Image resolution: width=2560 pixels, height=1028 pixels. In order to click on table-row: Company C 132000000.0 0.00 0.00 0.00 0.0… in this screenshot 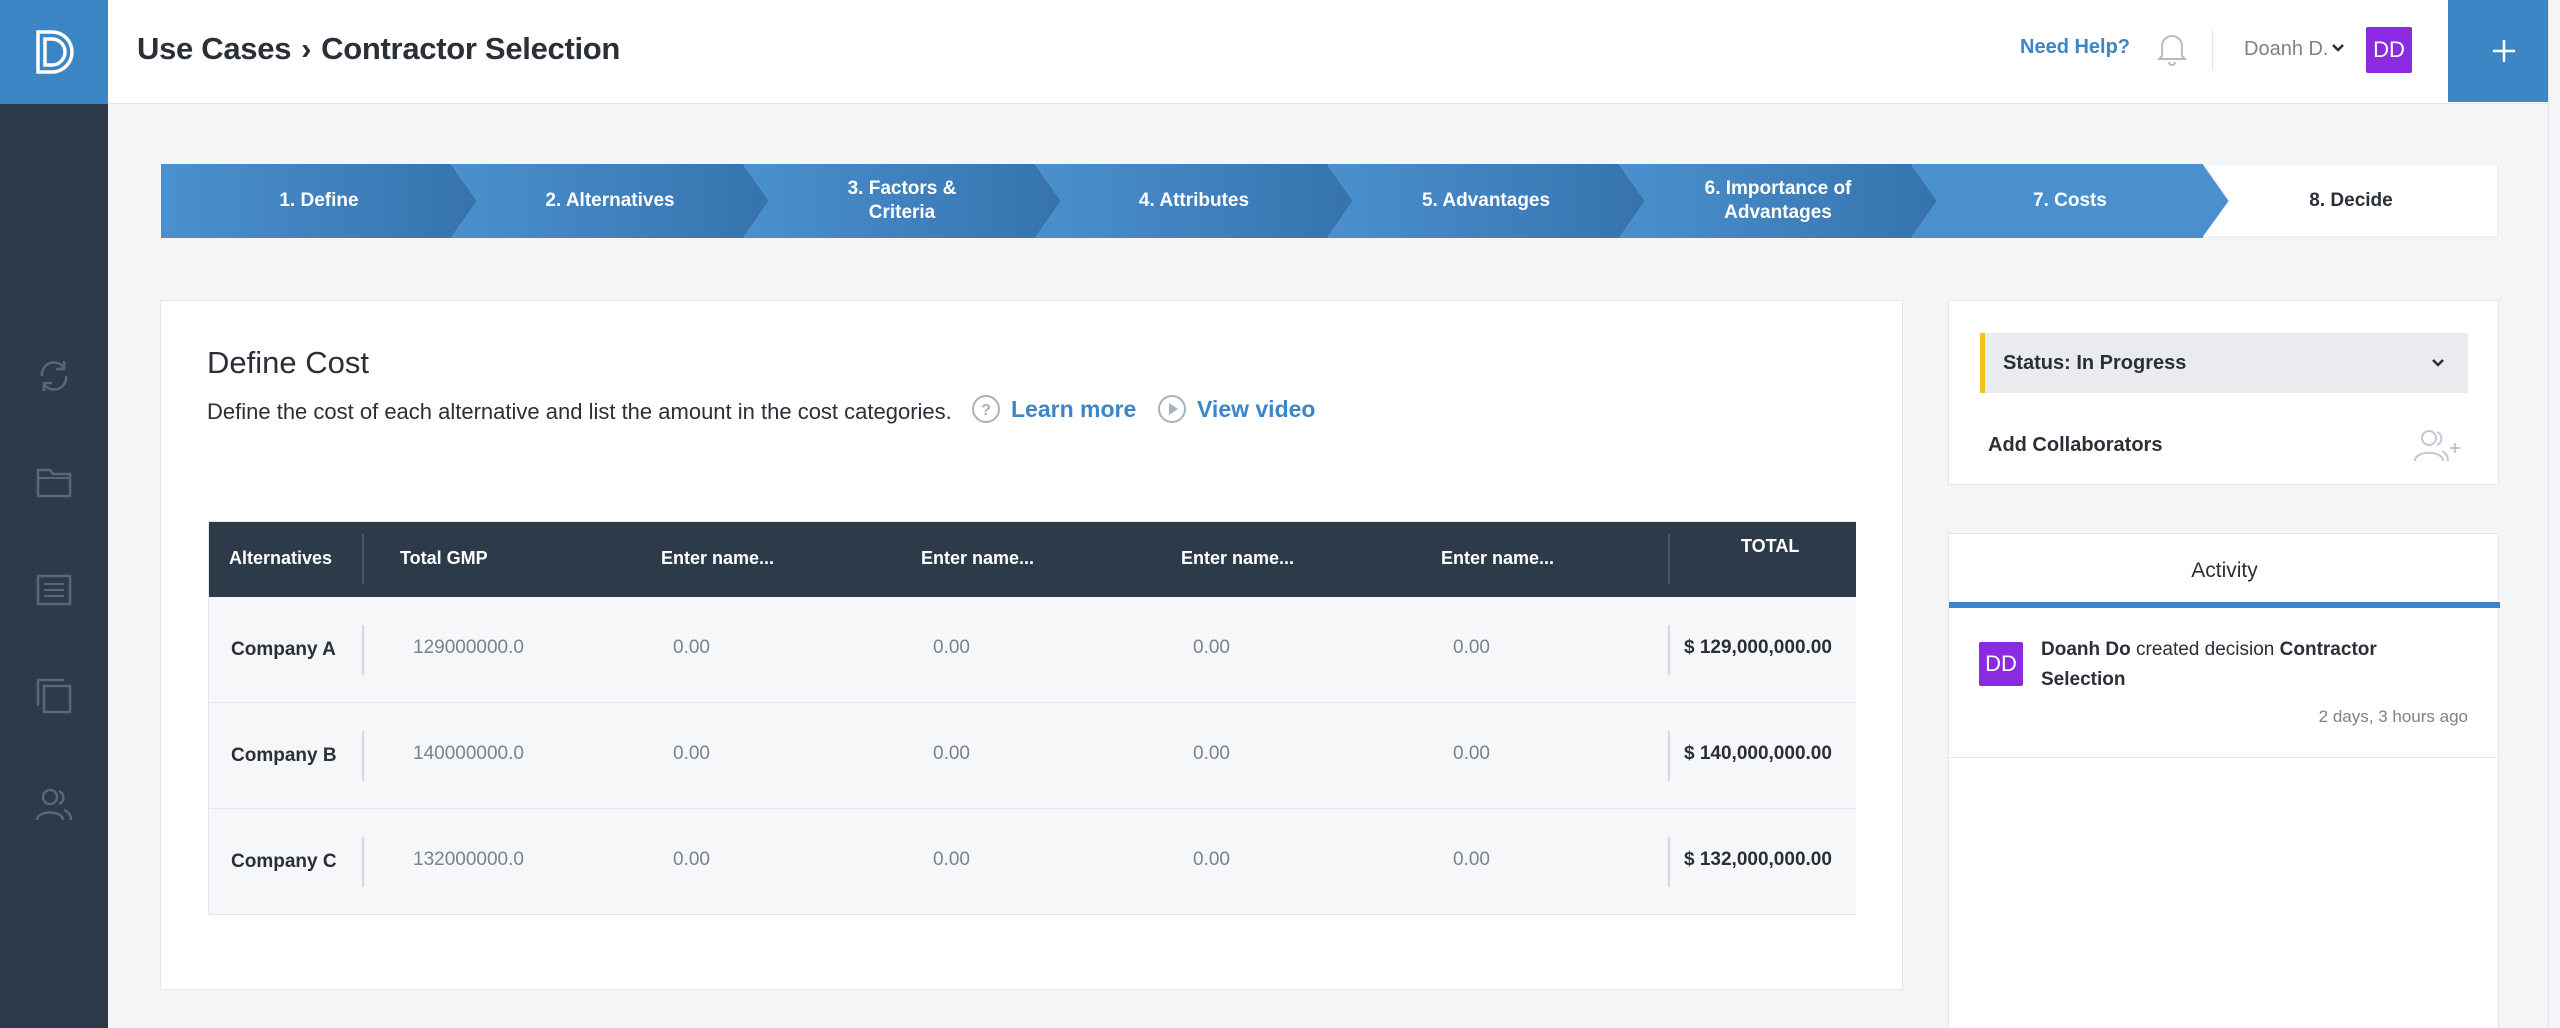, I will do `click(1032, 862)`.